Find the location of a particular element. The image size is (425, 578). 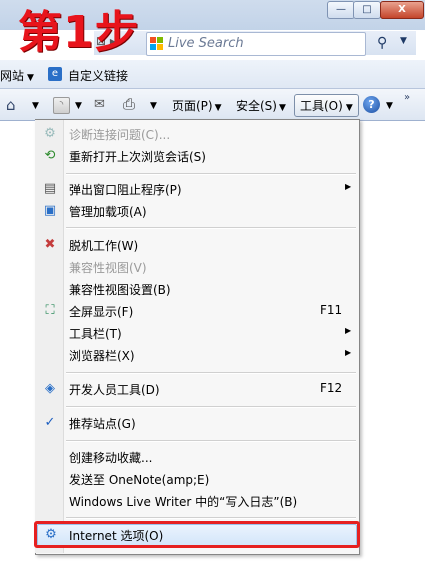

menu-item-live-writer-blog: Windows Live Writer 中的“写入日志”(B) is located at coordinates (196, 501).